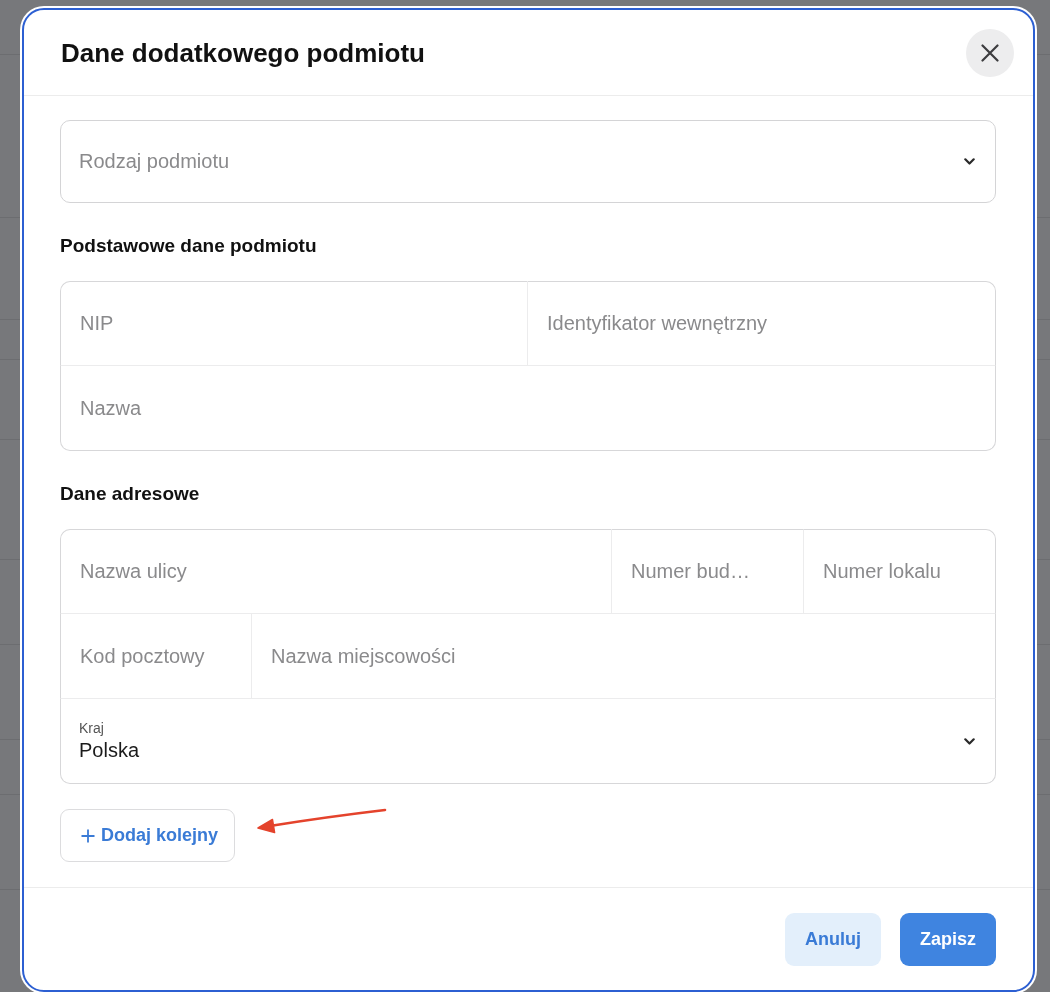  Describe the element at coordinates (762, 323) in the screenshot. I see `input-field: Identyfikator wewnętrzny` at that location.